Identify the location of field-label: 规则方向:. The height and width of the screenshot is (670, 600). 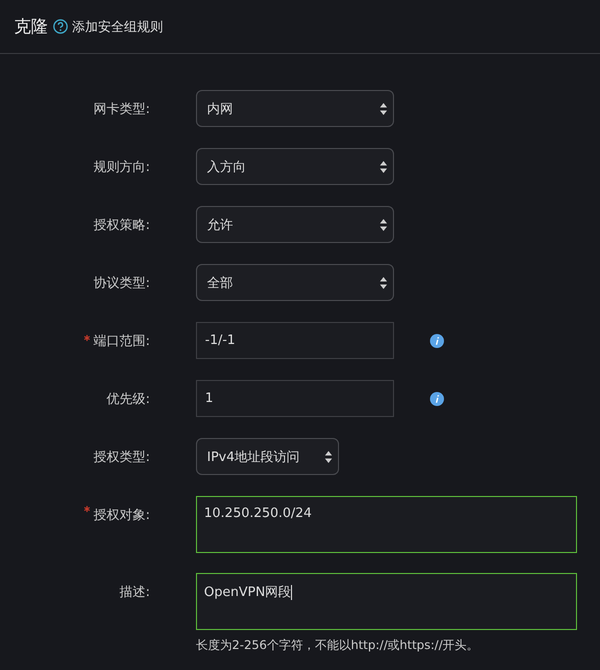
(122, 167).